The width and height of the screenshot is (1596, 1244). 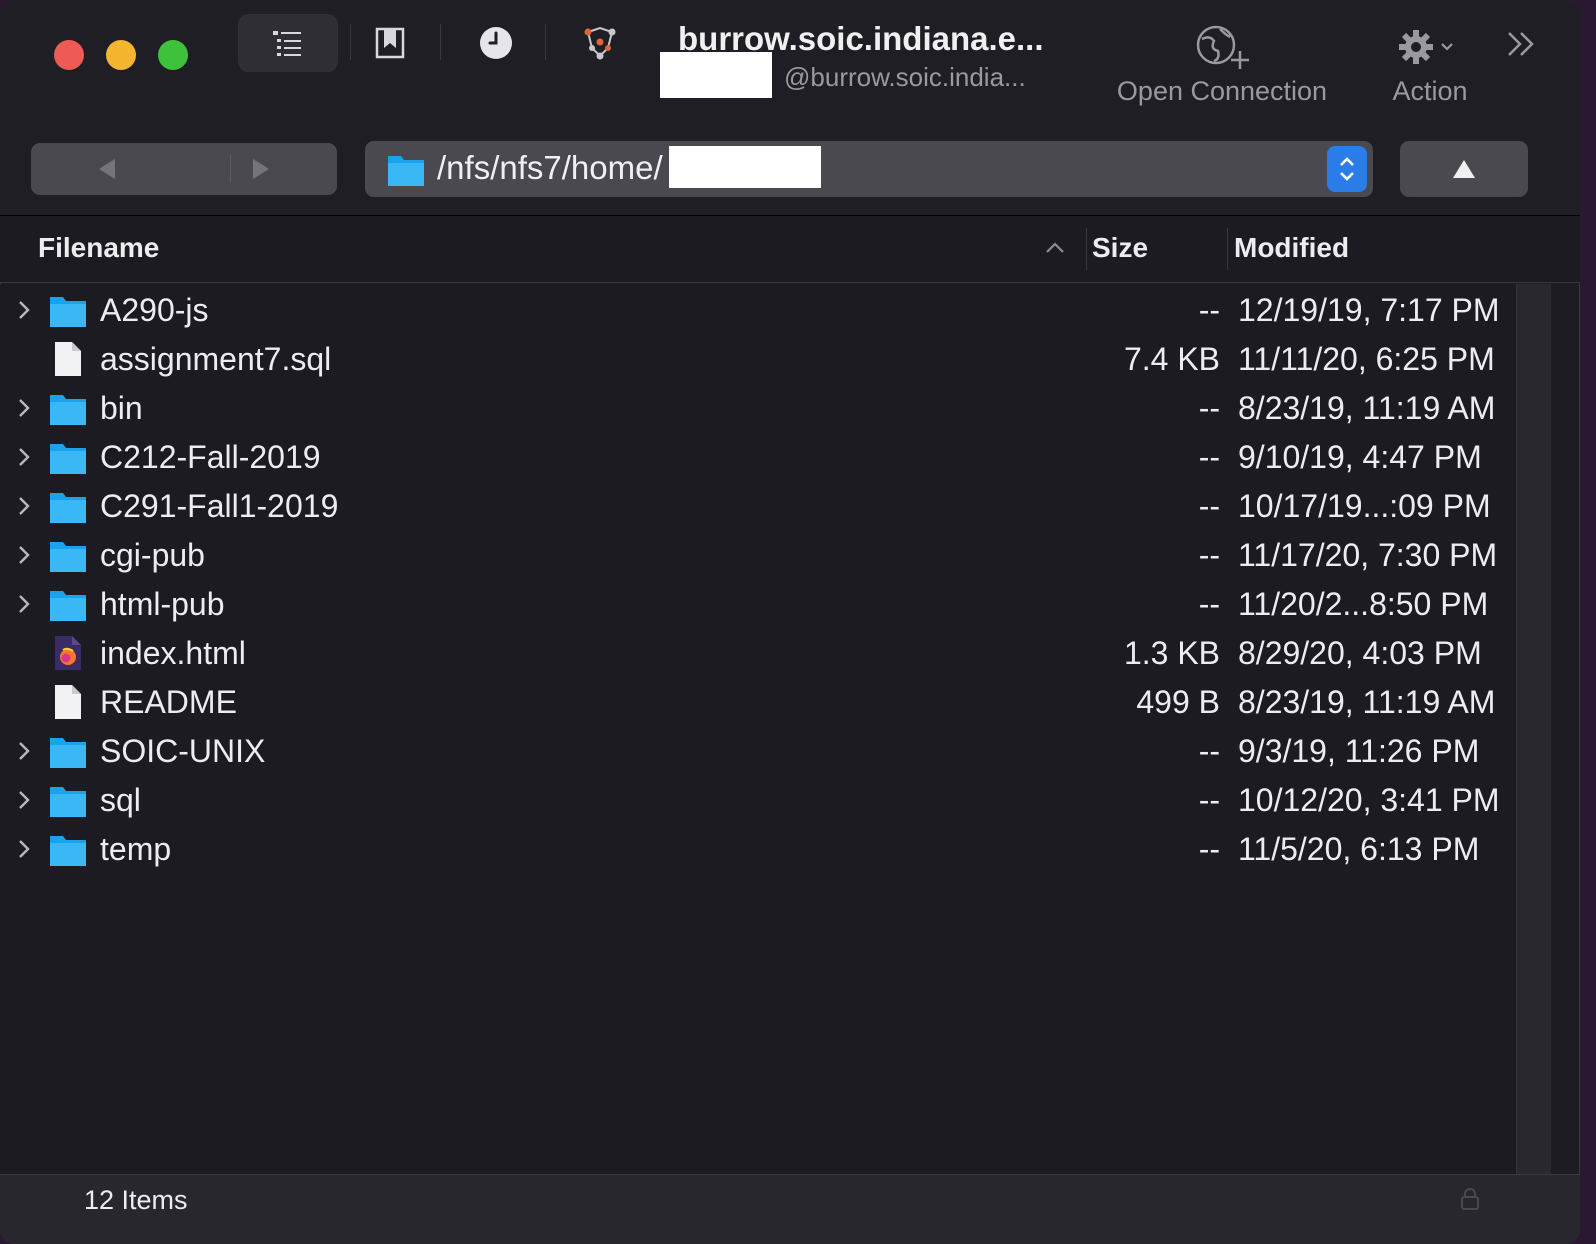 What do you see at coordinates (1369, 310) in the screenshot?
I see `file-modified: 12/19/19, 7:17 PM` at bounding box center [1369, 310].